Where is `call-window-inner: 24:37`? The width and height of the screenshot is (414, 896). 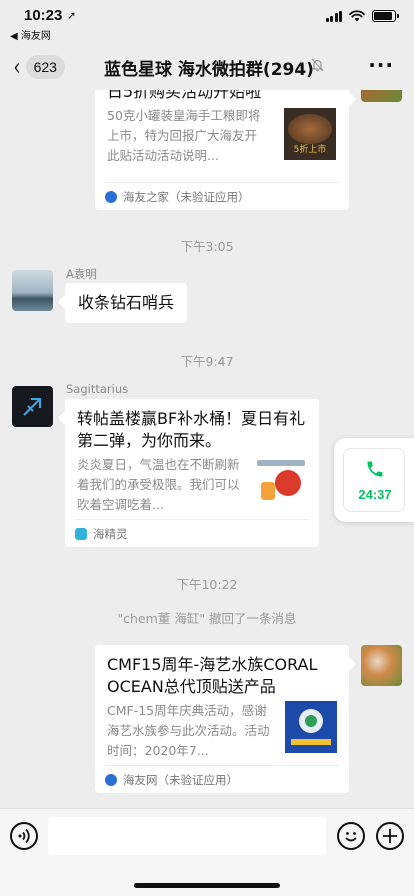
call-window-inner: 24:37 is located at coordinates (374, 480).